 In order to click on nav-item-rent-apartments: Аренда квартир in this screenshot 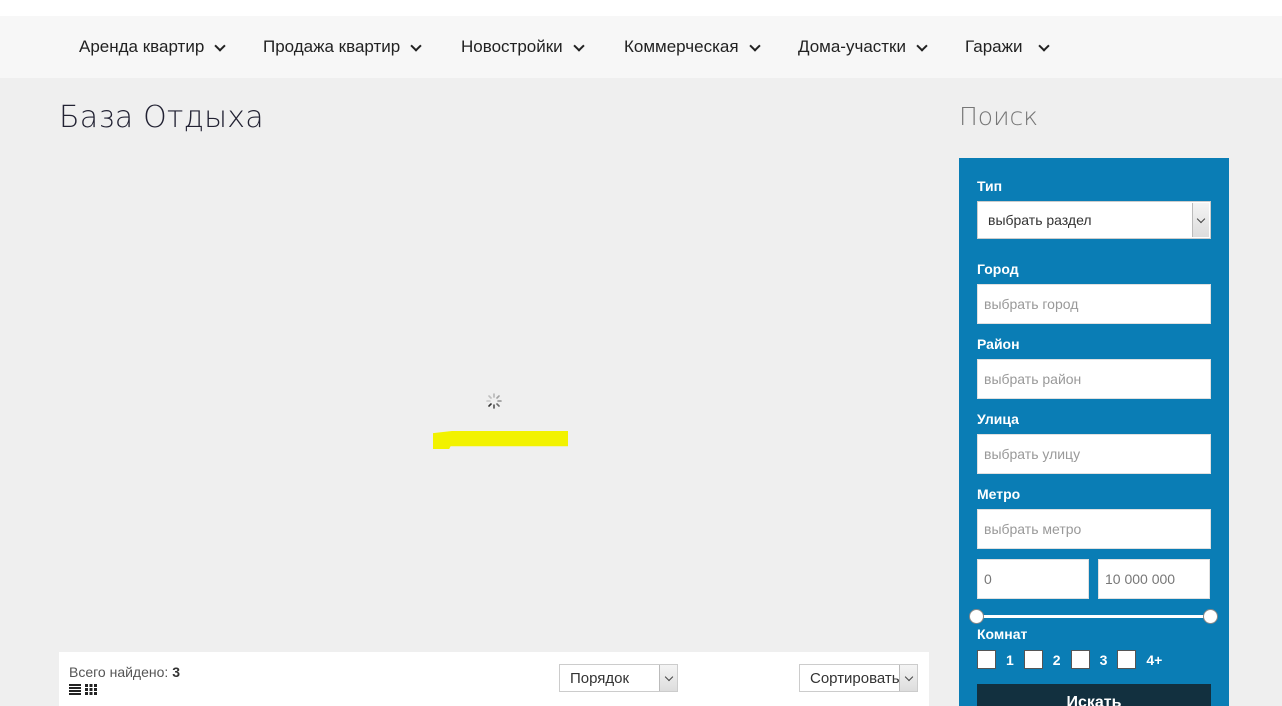, I will do `click(152, 47)`.